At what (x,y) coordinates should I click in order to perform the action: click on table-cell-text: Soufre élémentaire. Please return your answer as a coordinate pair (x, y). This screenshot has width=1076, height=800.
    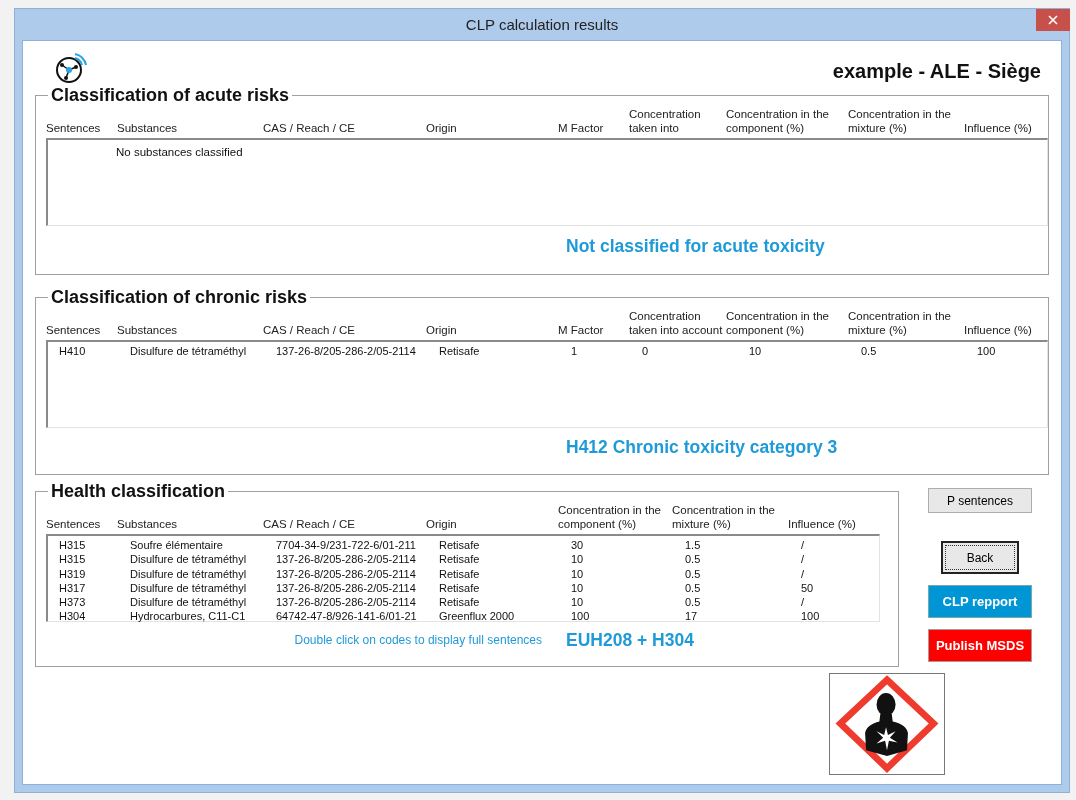
    Looking at the image, I should click on (177, 545).